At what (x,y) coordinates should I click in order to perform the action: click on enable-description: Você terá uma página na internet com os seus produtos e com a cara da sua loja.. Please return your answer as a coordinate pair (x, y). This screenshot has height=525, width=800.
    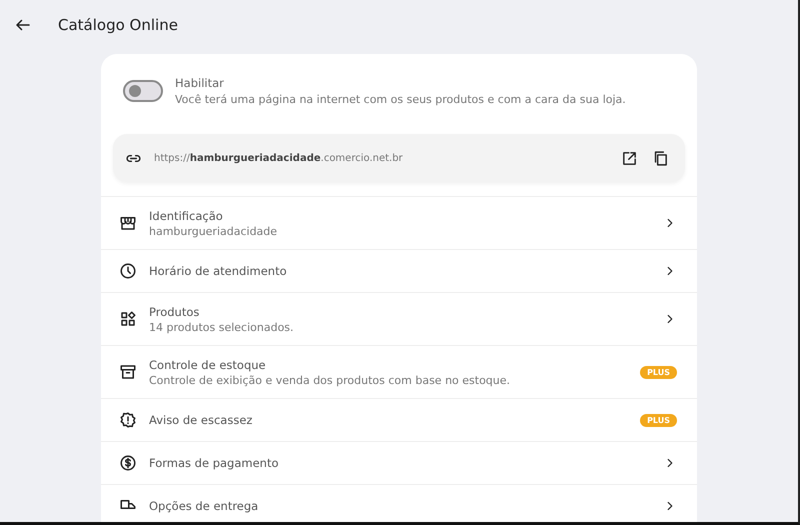
    Looking at the image, I should click on (400, 99).